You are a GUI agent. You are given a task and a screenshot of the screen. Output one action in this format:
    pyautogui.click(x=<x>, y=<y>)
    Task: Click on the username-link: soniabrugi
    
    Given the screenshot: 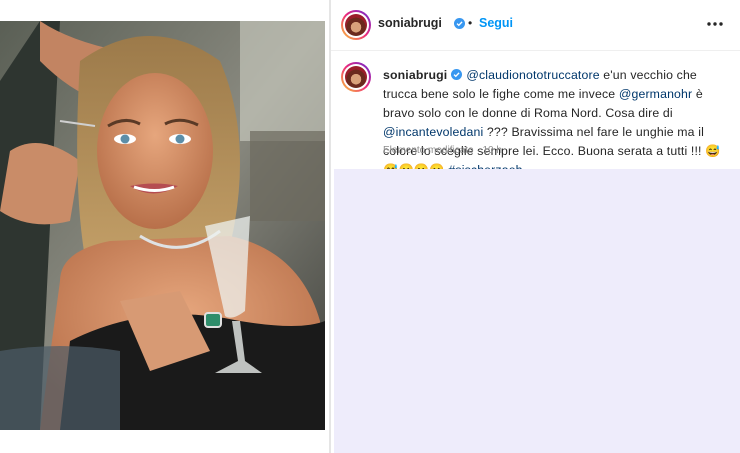 What is the action you would take?
    pyautogui.click(x=410, y=23)
    